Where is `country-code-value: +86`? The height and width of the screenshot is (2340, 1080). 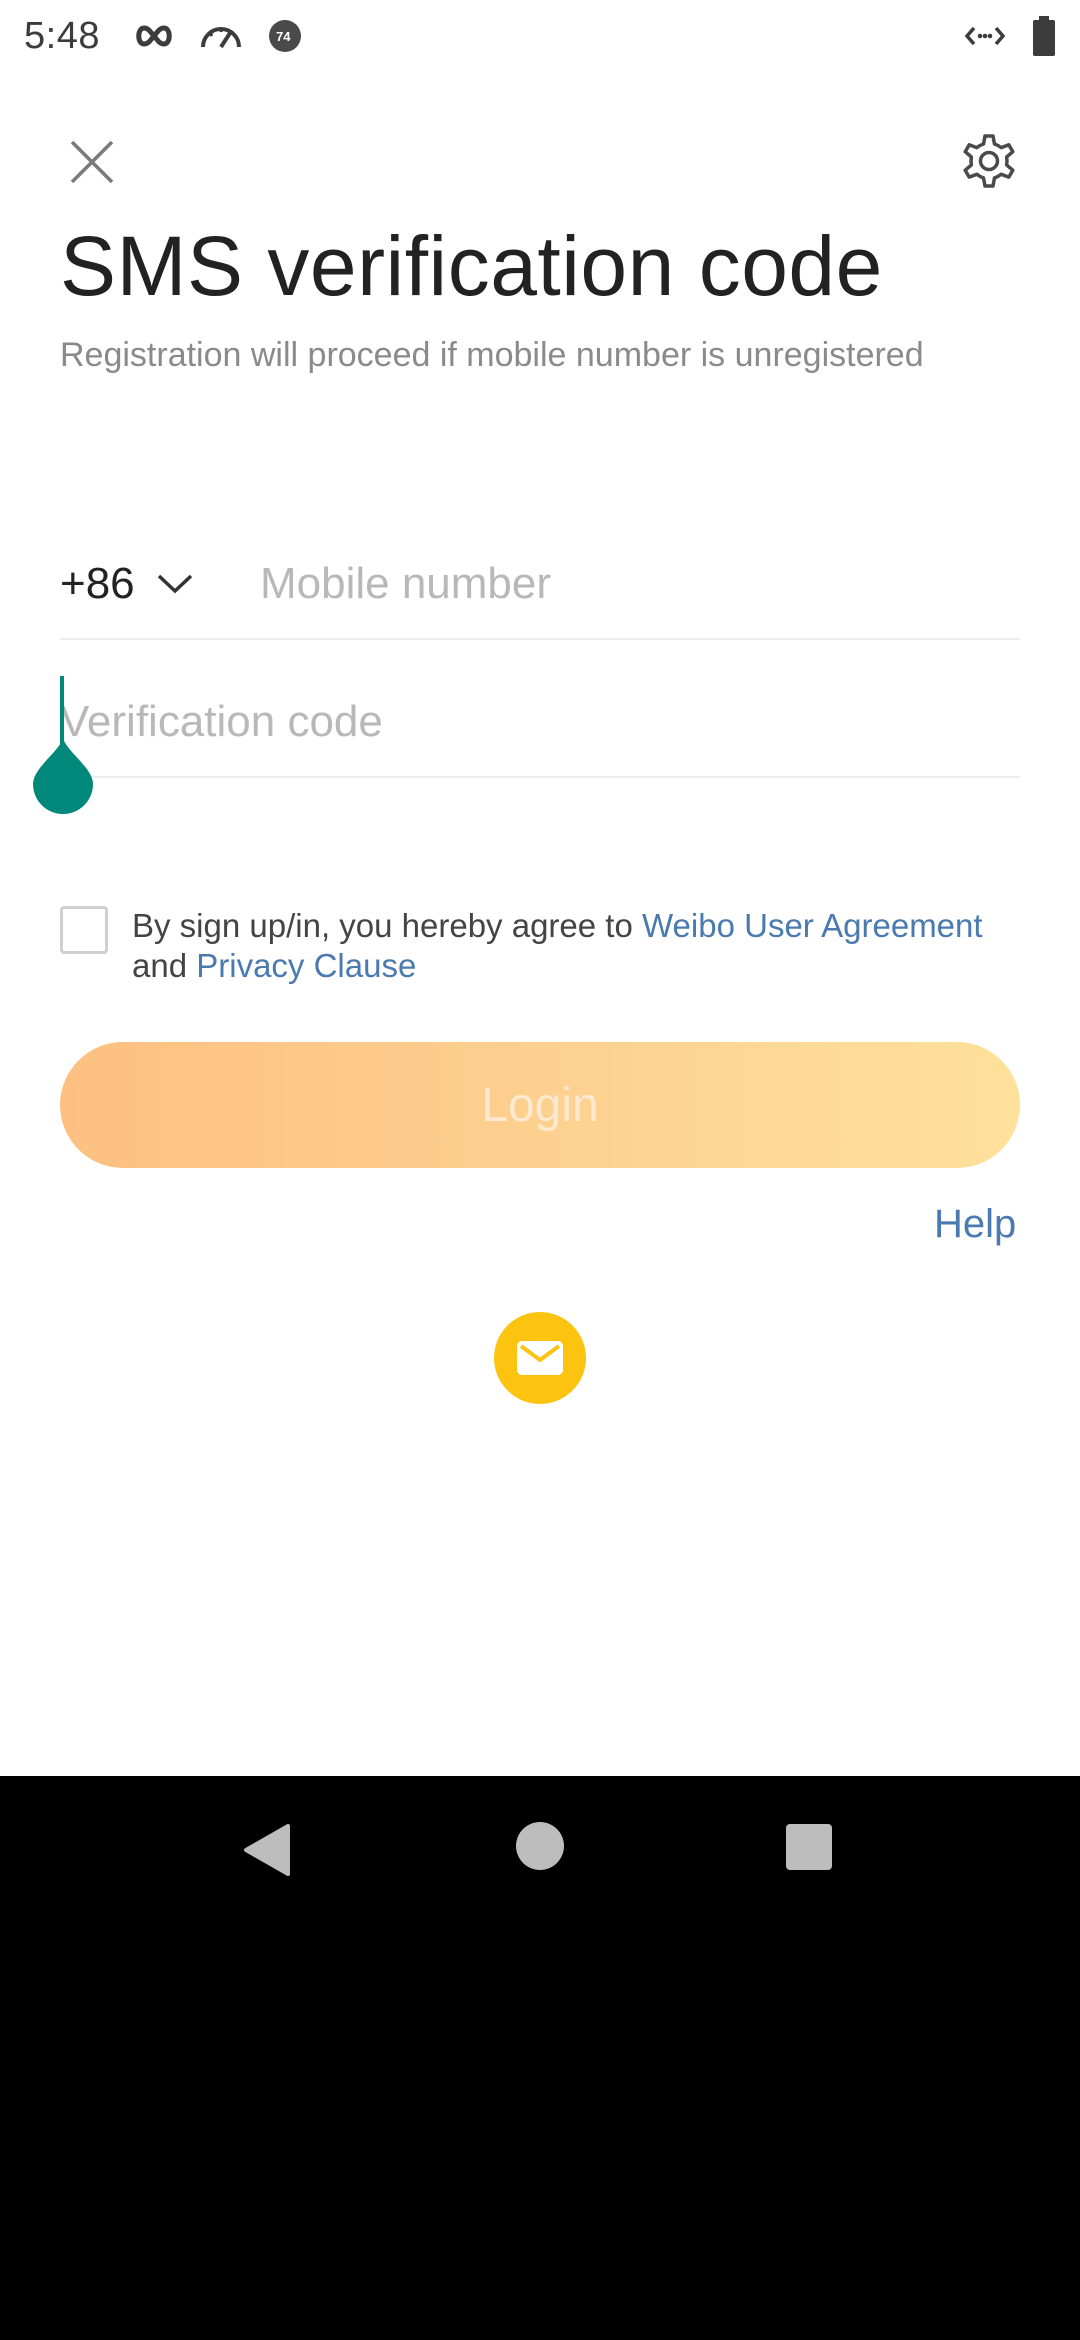
country-code-value: +86 is located at coordinates (97, 583).